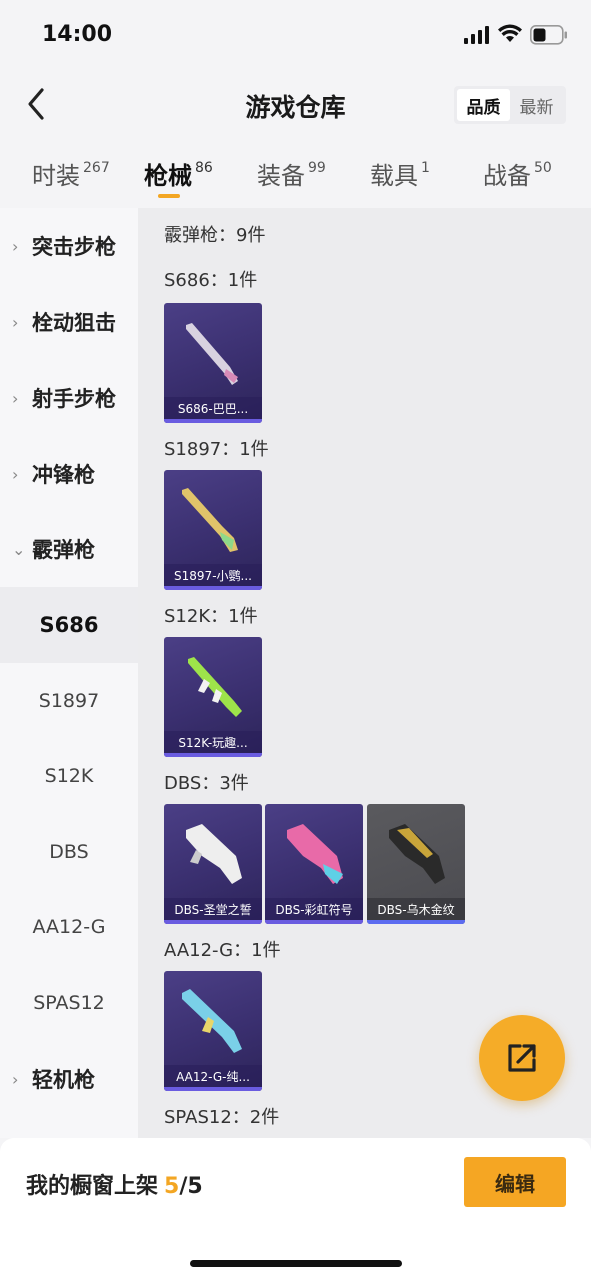  What do you see at coordinates (211, 280) in the screenshot?
I see `group-title: S686：1件` at bounding box center [211, 280].